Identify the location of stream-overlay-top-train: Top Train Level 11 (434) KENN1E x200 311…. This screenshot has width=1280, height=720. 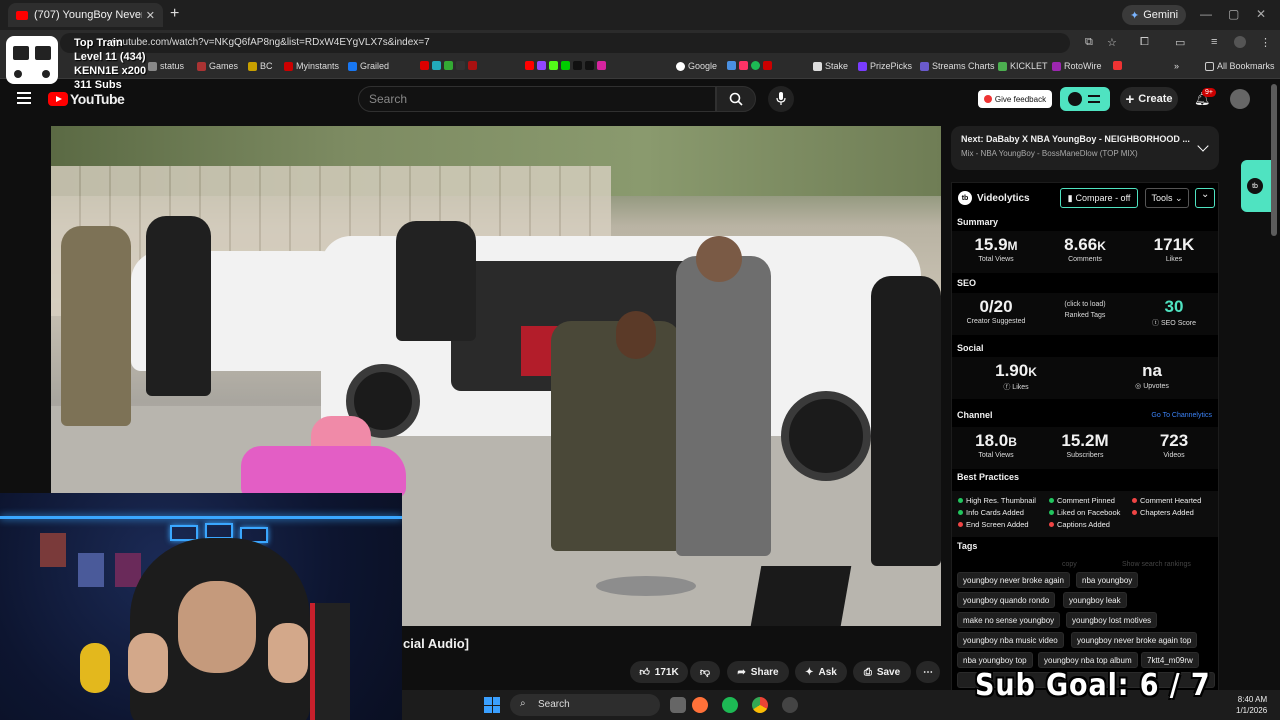
(78, 64).